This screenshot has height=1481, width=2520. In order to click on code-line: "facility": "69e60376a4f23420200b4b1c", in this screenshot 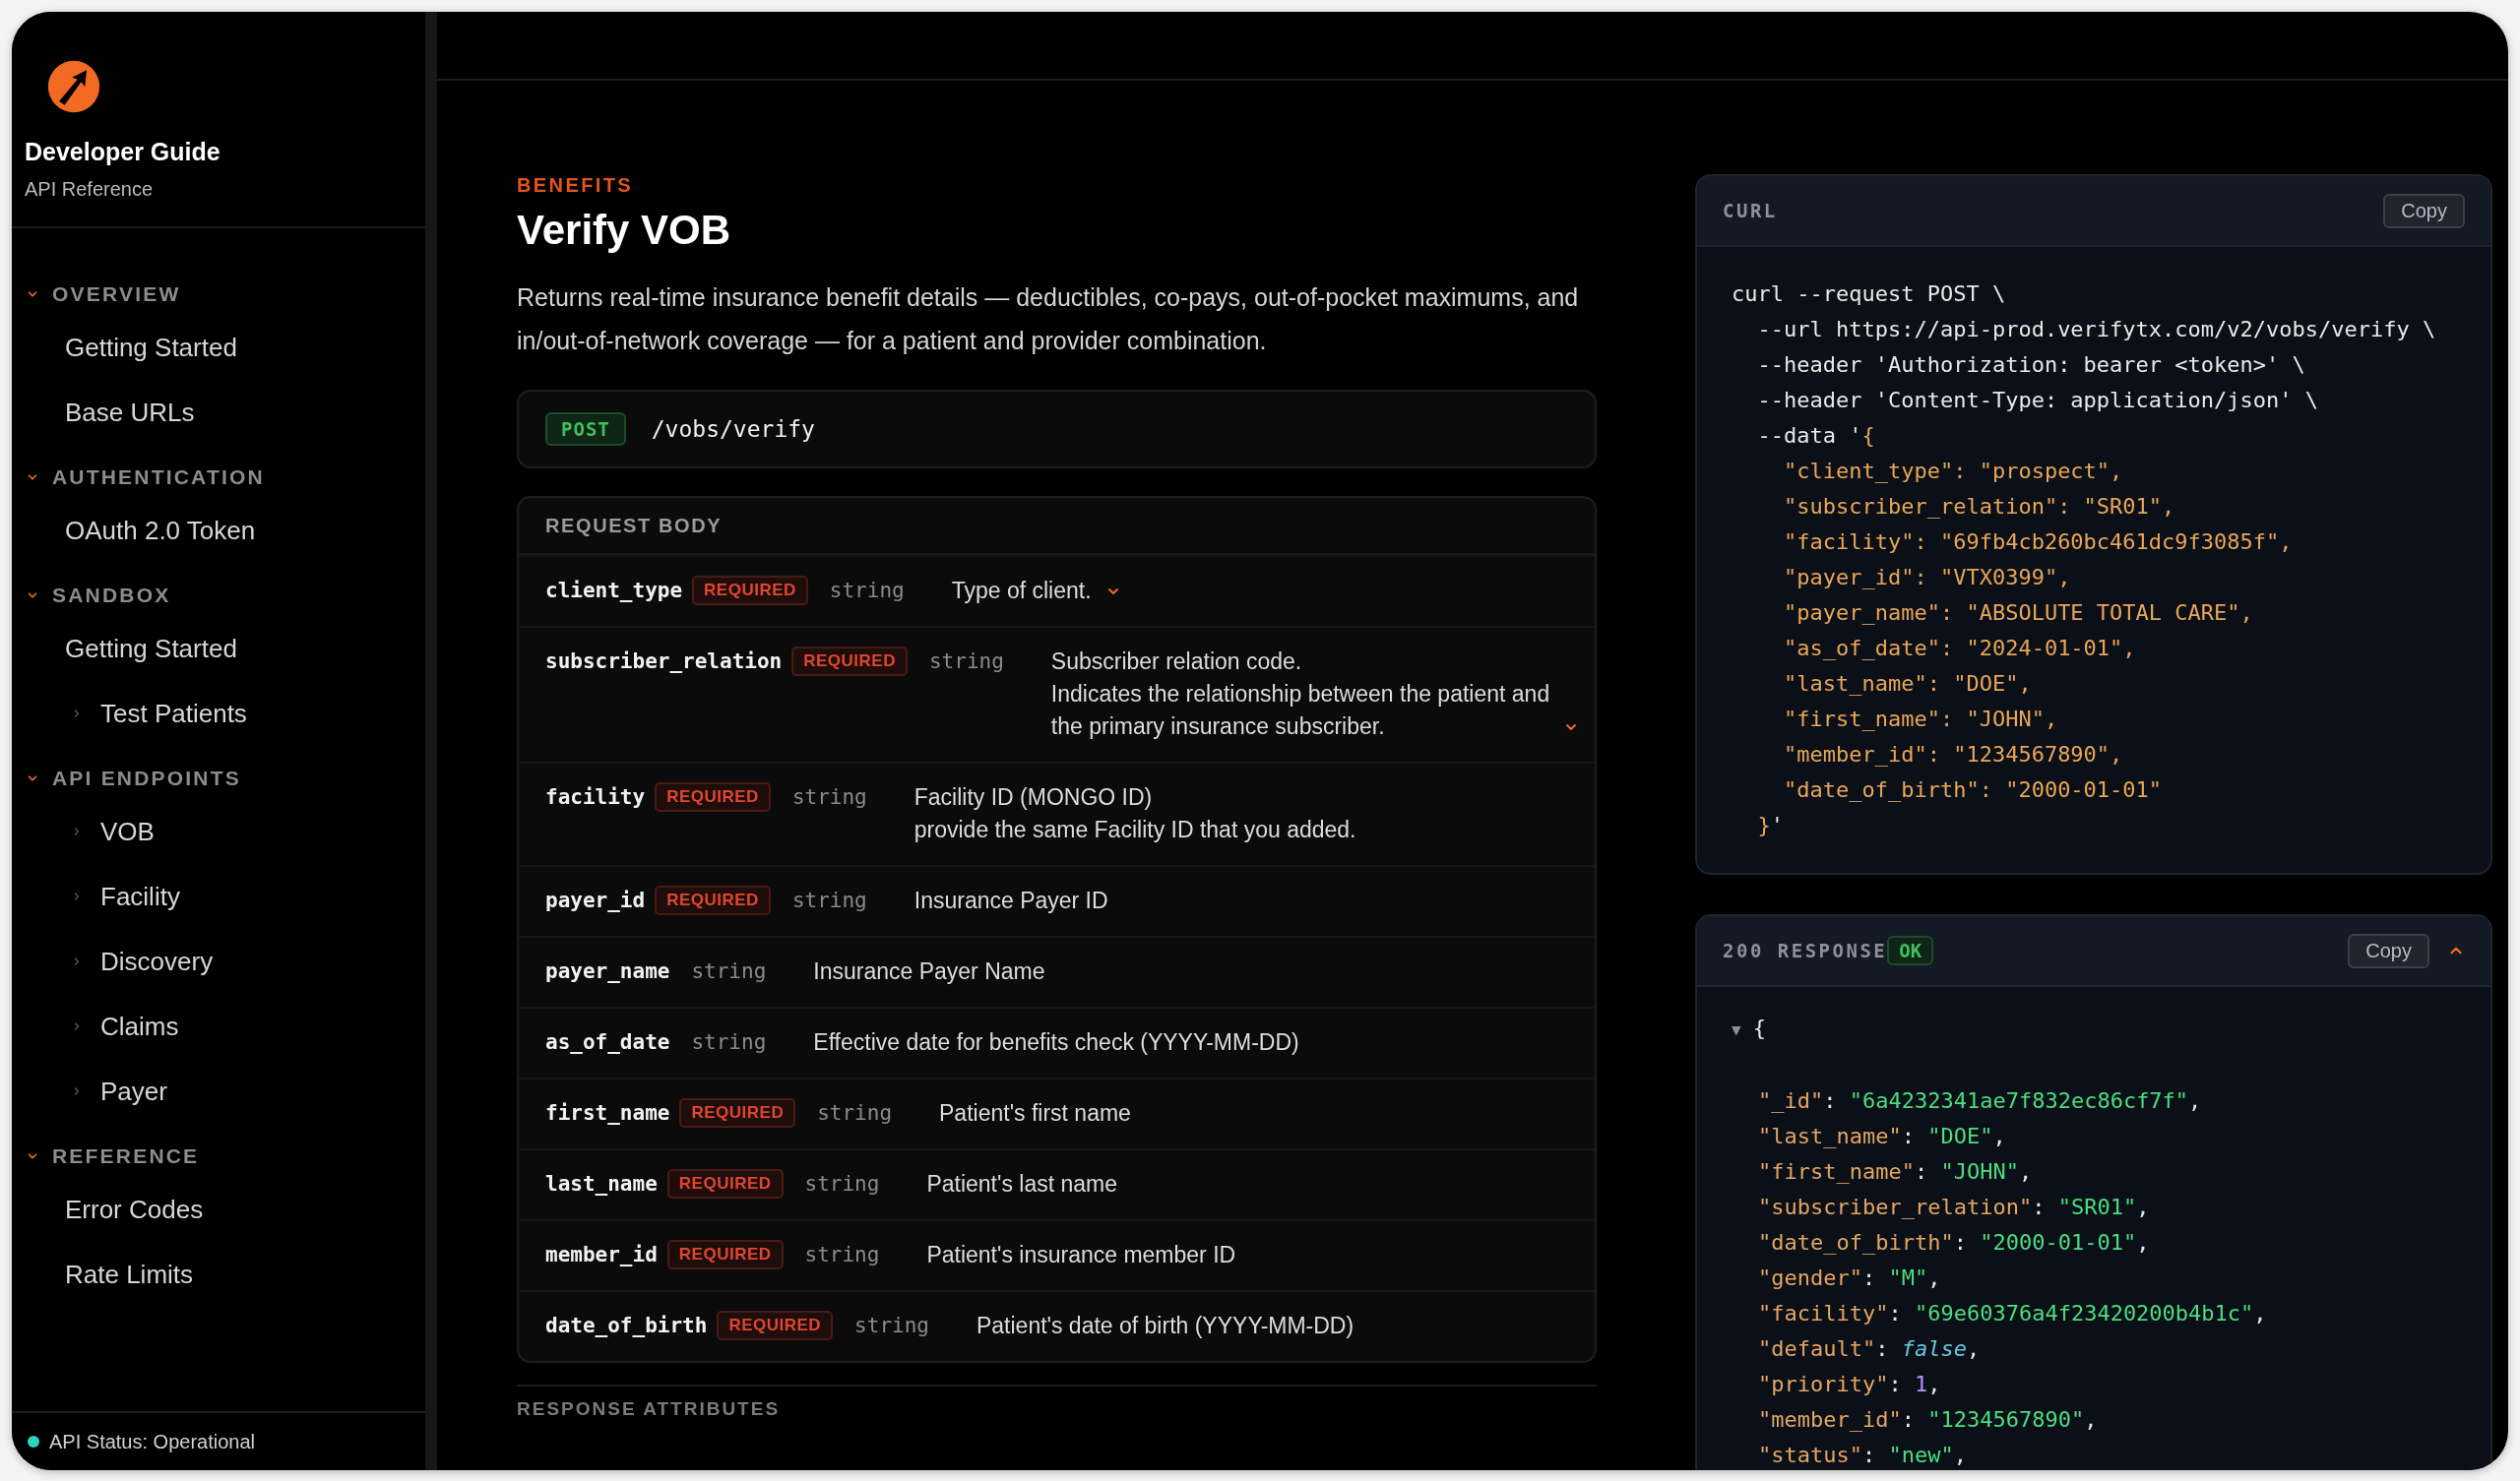, I will do `click(2013, 1313)`.